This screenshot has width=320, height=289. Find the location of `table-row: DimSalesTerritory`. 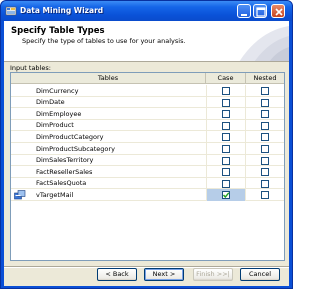

table-row: DimSalesTerritory is located at coordinates (147, 160).